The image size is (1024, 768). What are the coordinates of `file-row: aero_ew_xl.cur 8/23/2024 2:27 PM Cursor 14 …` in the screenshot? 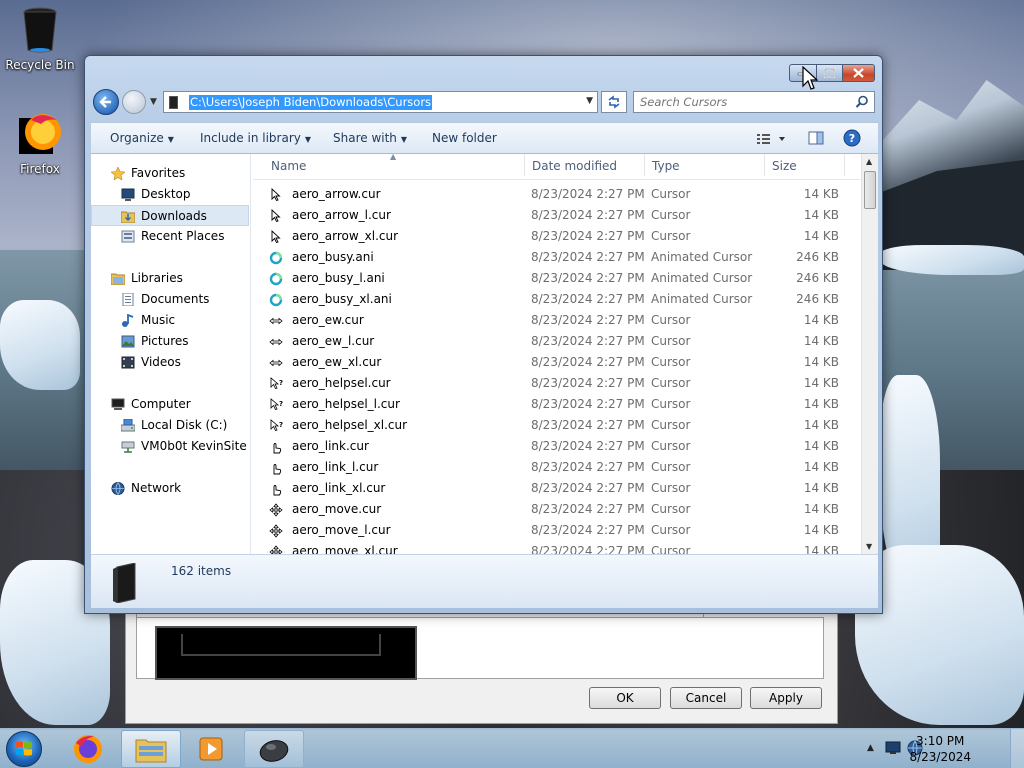 It's located at (556, 362).